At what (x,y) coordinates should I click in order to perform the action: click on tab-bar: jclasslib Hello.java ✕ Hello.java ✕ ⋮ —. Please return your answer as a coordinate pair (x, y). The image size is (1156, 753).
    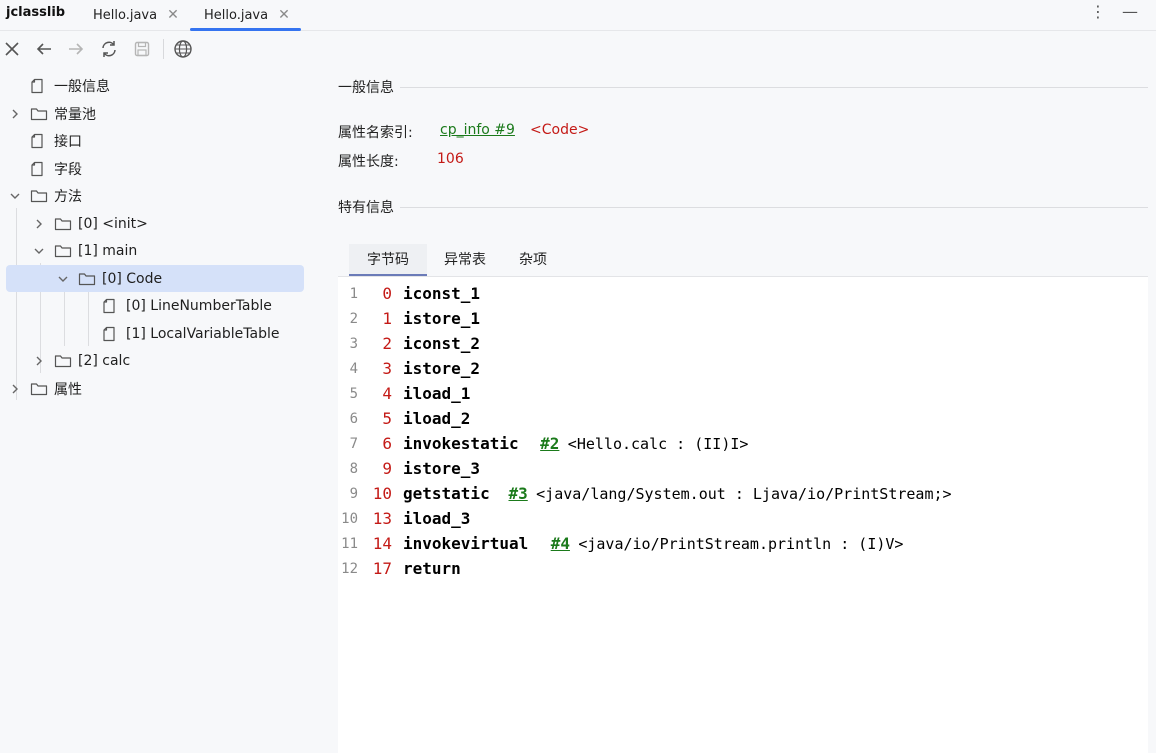
    Looking at the image, I should click on (578, 15).